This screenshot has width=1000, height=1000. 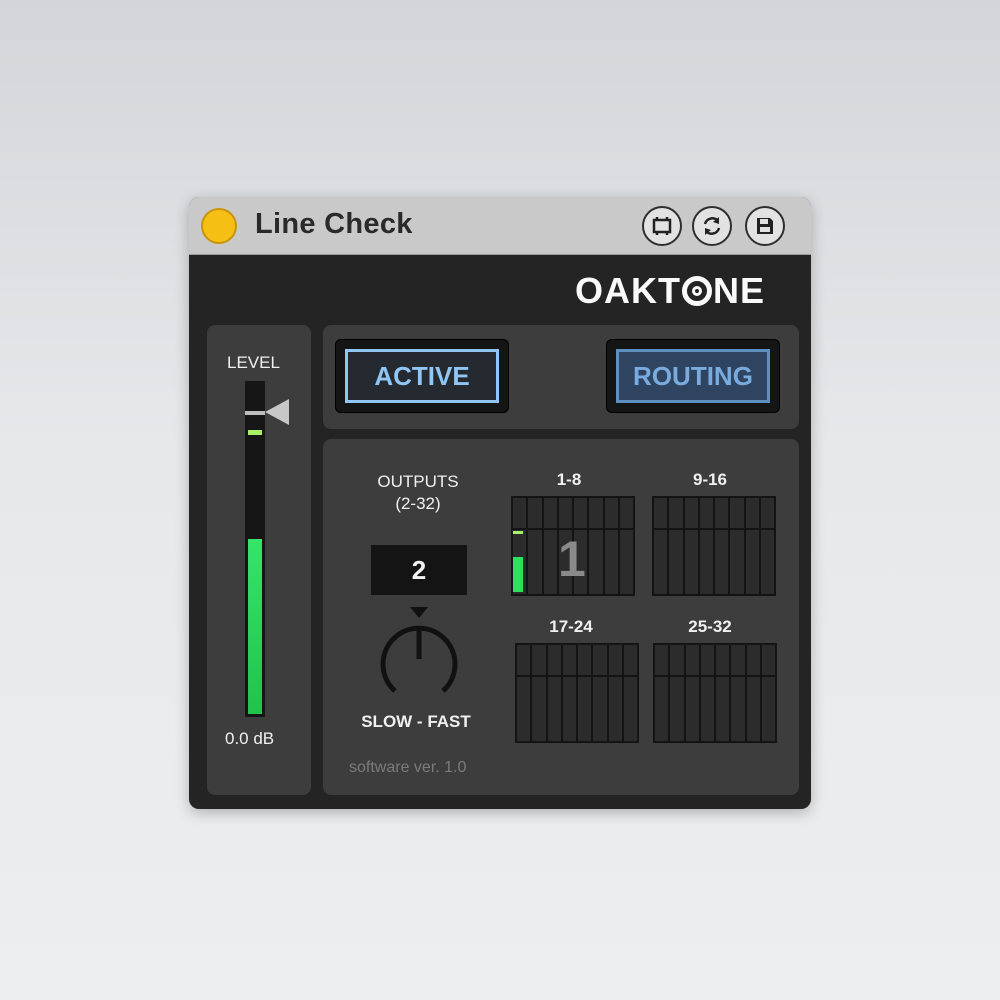 I want to click on level-slider-handle, so click(x=255, y=413).